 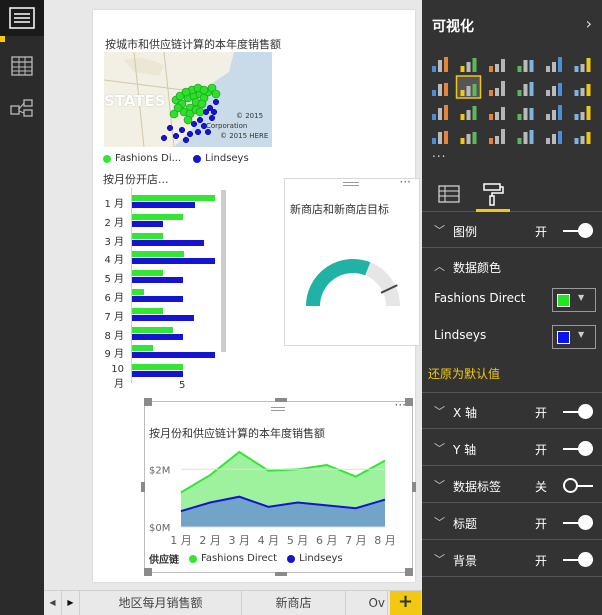 What do you see at coordinates (582, 90) in the screenshot?
I see `visual-type-scatter-icon` at bounding box center [582, 90].